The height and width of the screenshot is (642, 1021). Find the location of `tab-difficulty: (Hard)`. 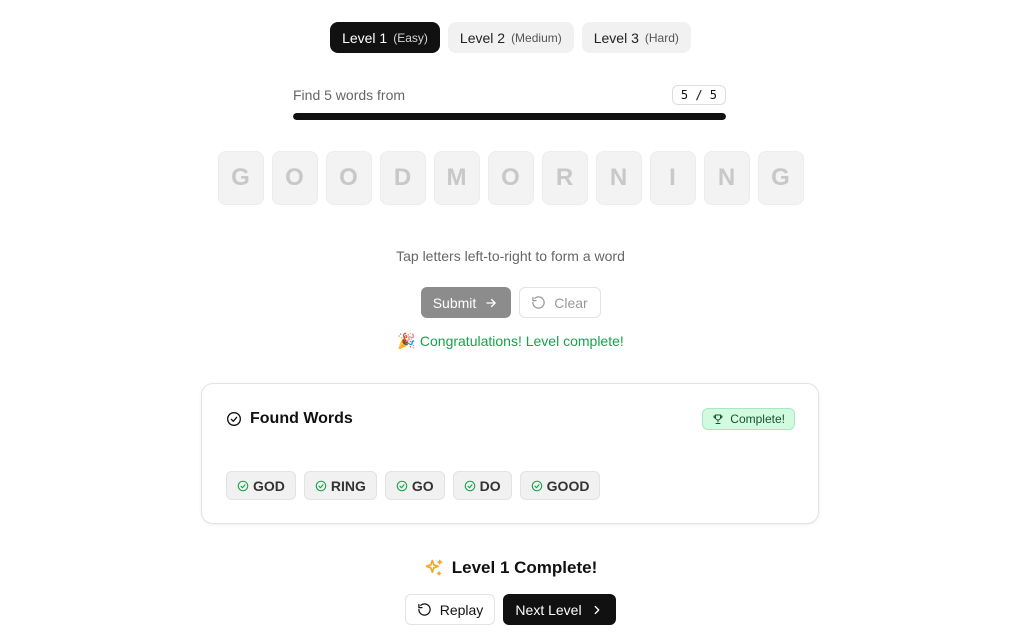

tab-difficulty: (Hard) is located at coordinates (661, 37).